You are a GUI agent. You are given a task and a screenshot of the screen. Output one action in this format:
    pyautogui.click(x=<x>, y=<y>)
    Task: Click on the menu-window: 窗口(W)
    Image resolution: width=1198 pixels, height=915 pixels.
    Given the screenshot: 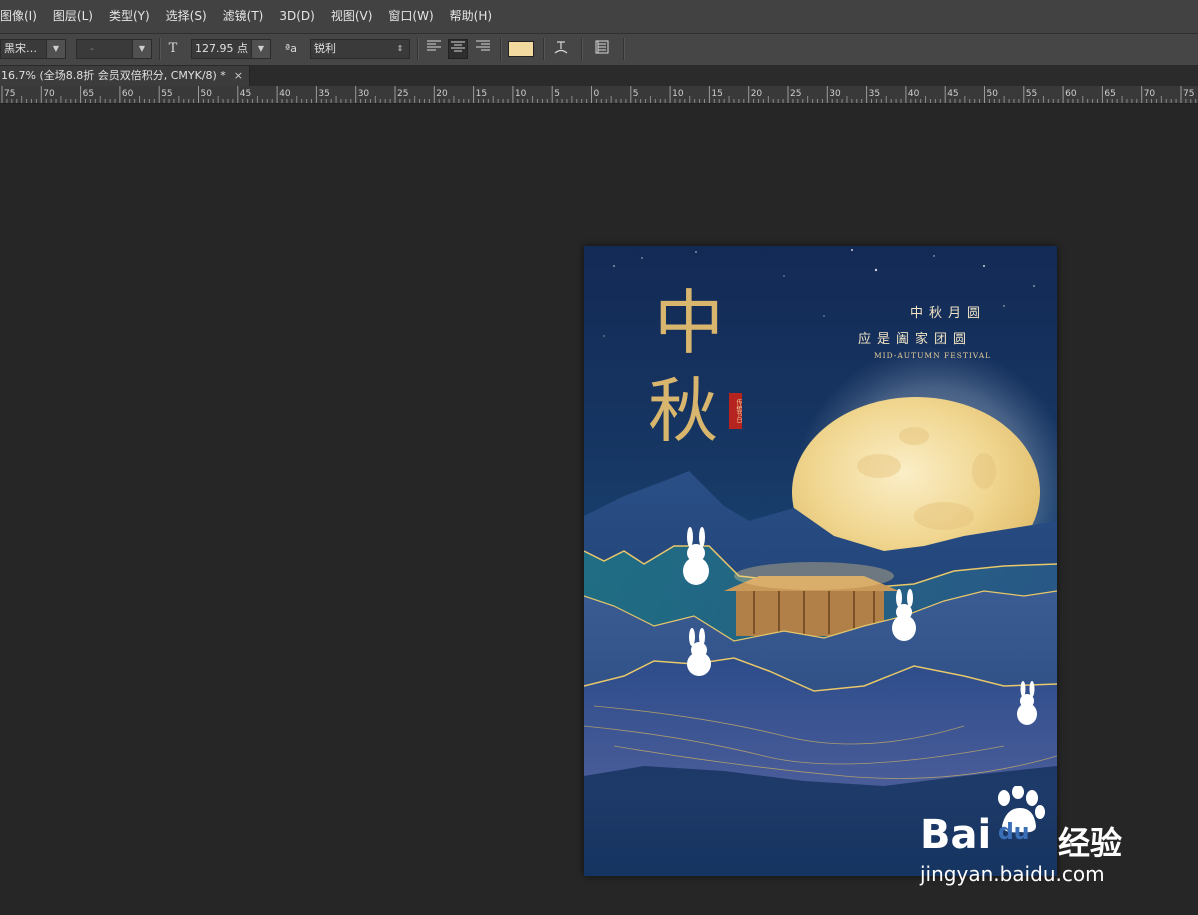 What is the action you would take?
    pyautogui.click(x=410, y=16)
    